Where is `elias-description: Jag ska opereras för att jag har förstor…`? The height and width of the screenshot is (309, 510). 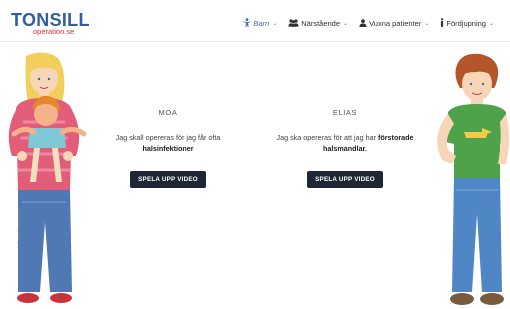
elias-description: Jag ska opereras för att jag har förstor… is located at coordinates (345, 143).